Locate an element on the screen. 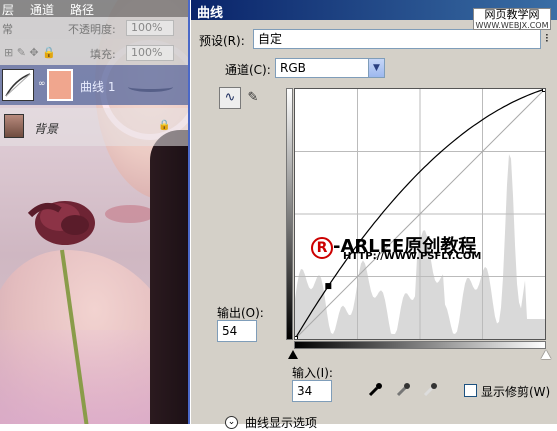  fill-label: 填充: is located at coordinates (103, 54).